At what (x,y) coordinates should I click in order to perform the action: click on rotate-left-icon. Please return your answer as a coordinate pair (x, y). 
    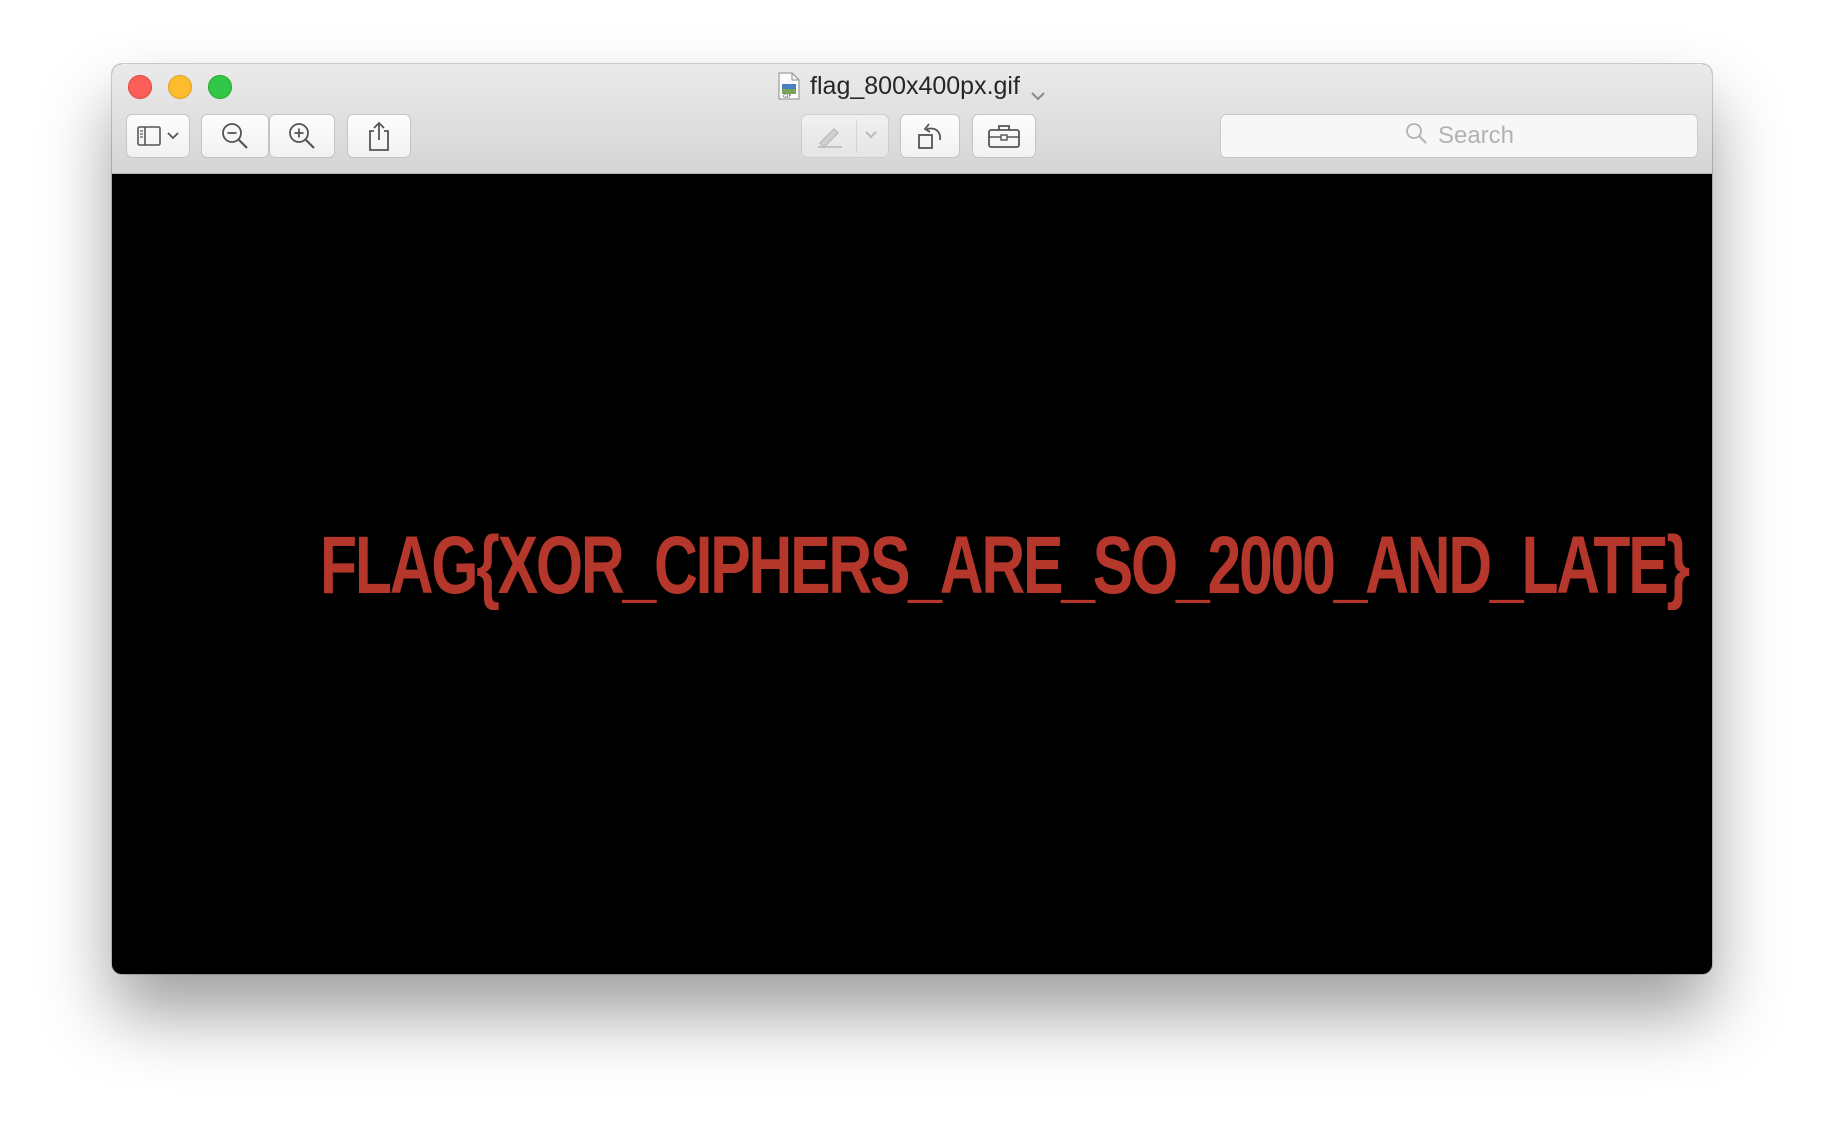
    Looking at the image, I should click on (930, 136).